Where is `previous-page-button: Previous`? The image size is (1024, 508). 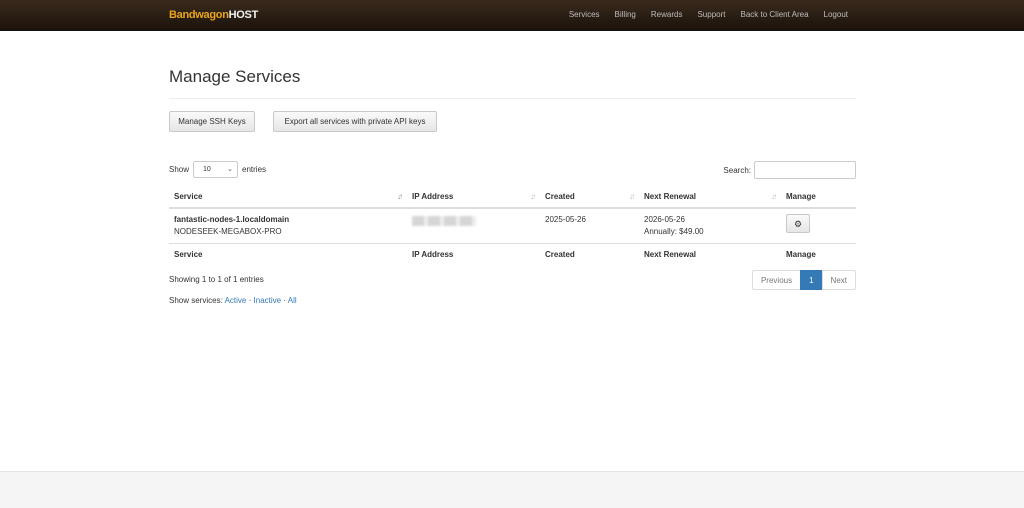
previous-page-button: Previous is located at coordinates (776, 280).